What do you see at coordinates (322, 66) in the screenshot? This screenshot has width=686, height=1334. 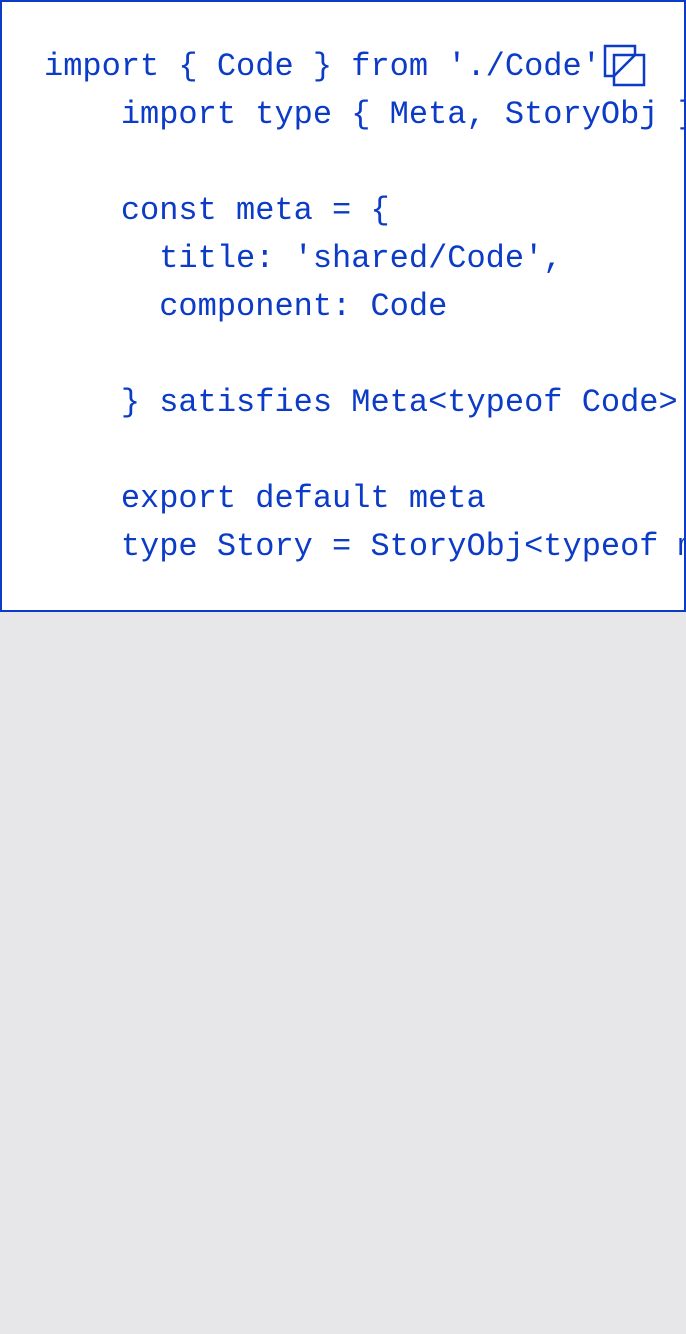 I see `code-line-1: import { Code } from './Code'` at bounding box center [322, 66].